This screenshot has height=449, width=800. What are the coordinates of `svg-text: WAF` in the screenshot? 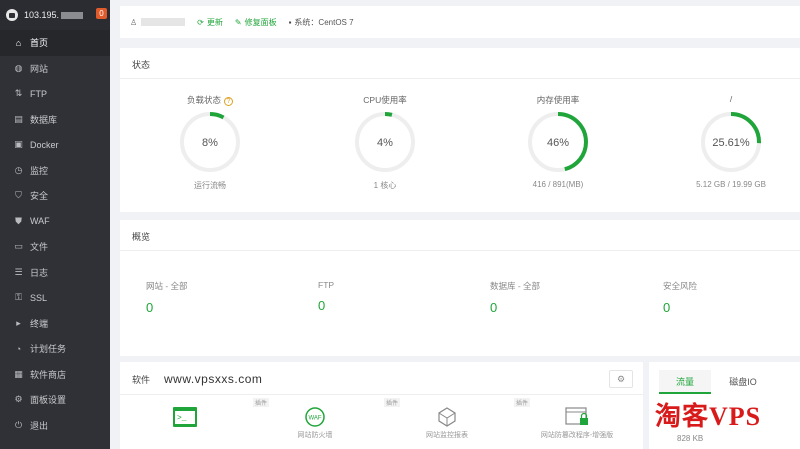 It's located at (314, 419).